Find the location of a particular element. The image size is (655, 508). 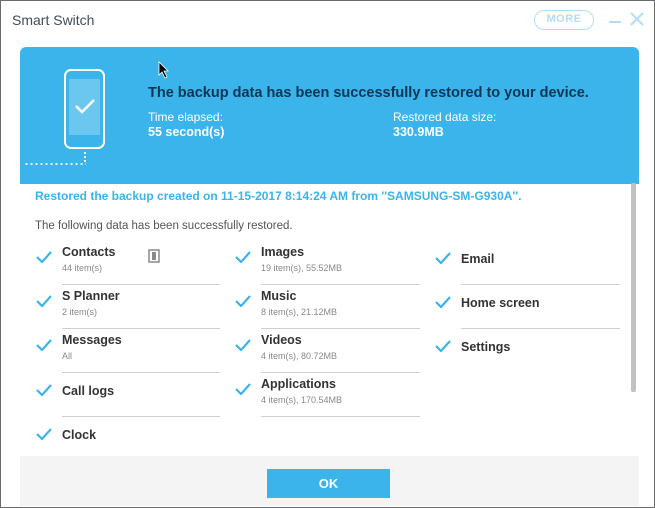

restored-size-value: 330.9MB is located at coordinates (418, 132).